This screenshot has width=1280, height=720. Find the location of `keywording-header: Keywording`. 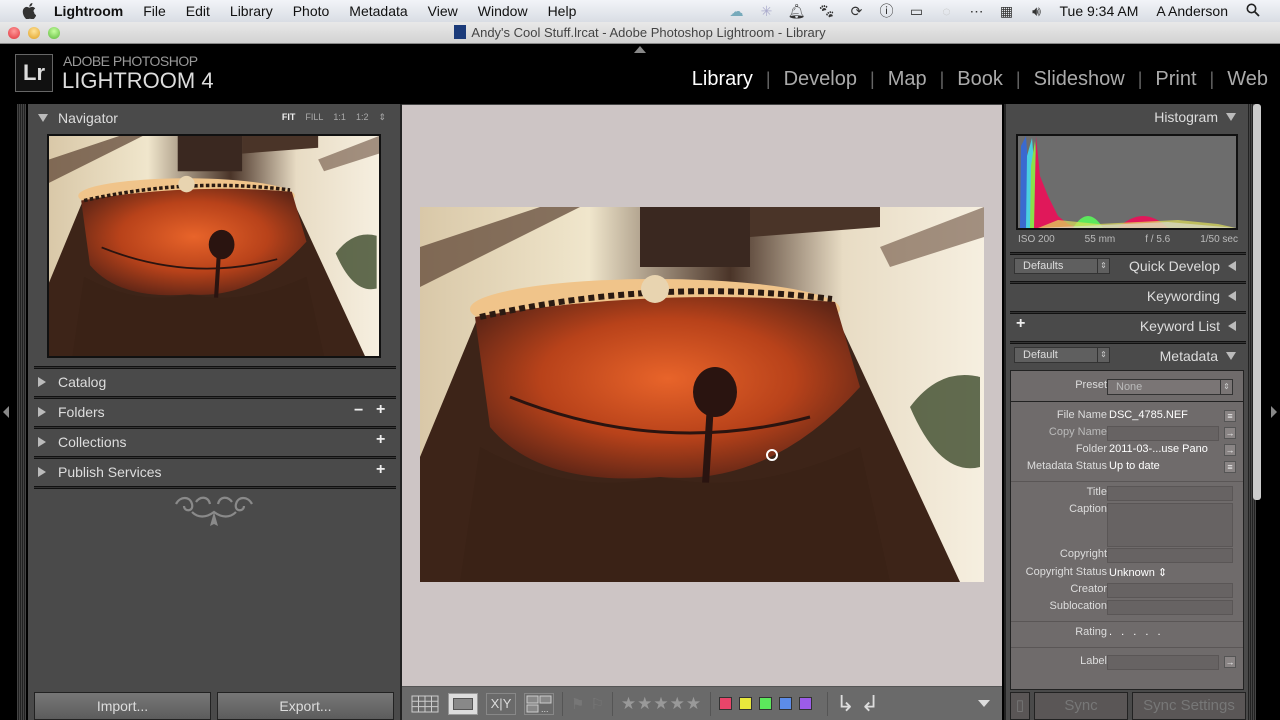

keywording-header: Keywording is located at coordinates (1191, 296).